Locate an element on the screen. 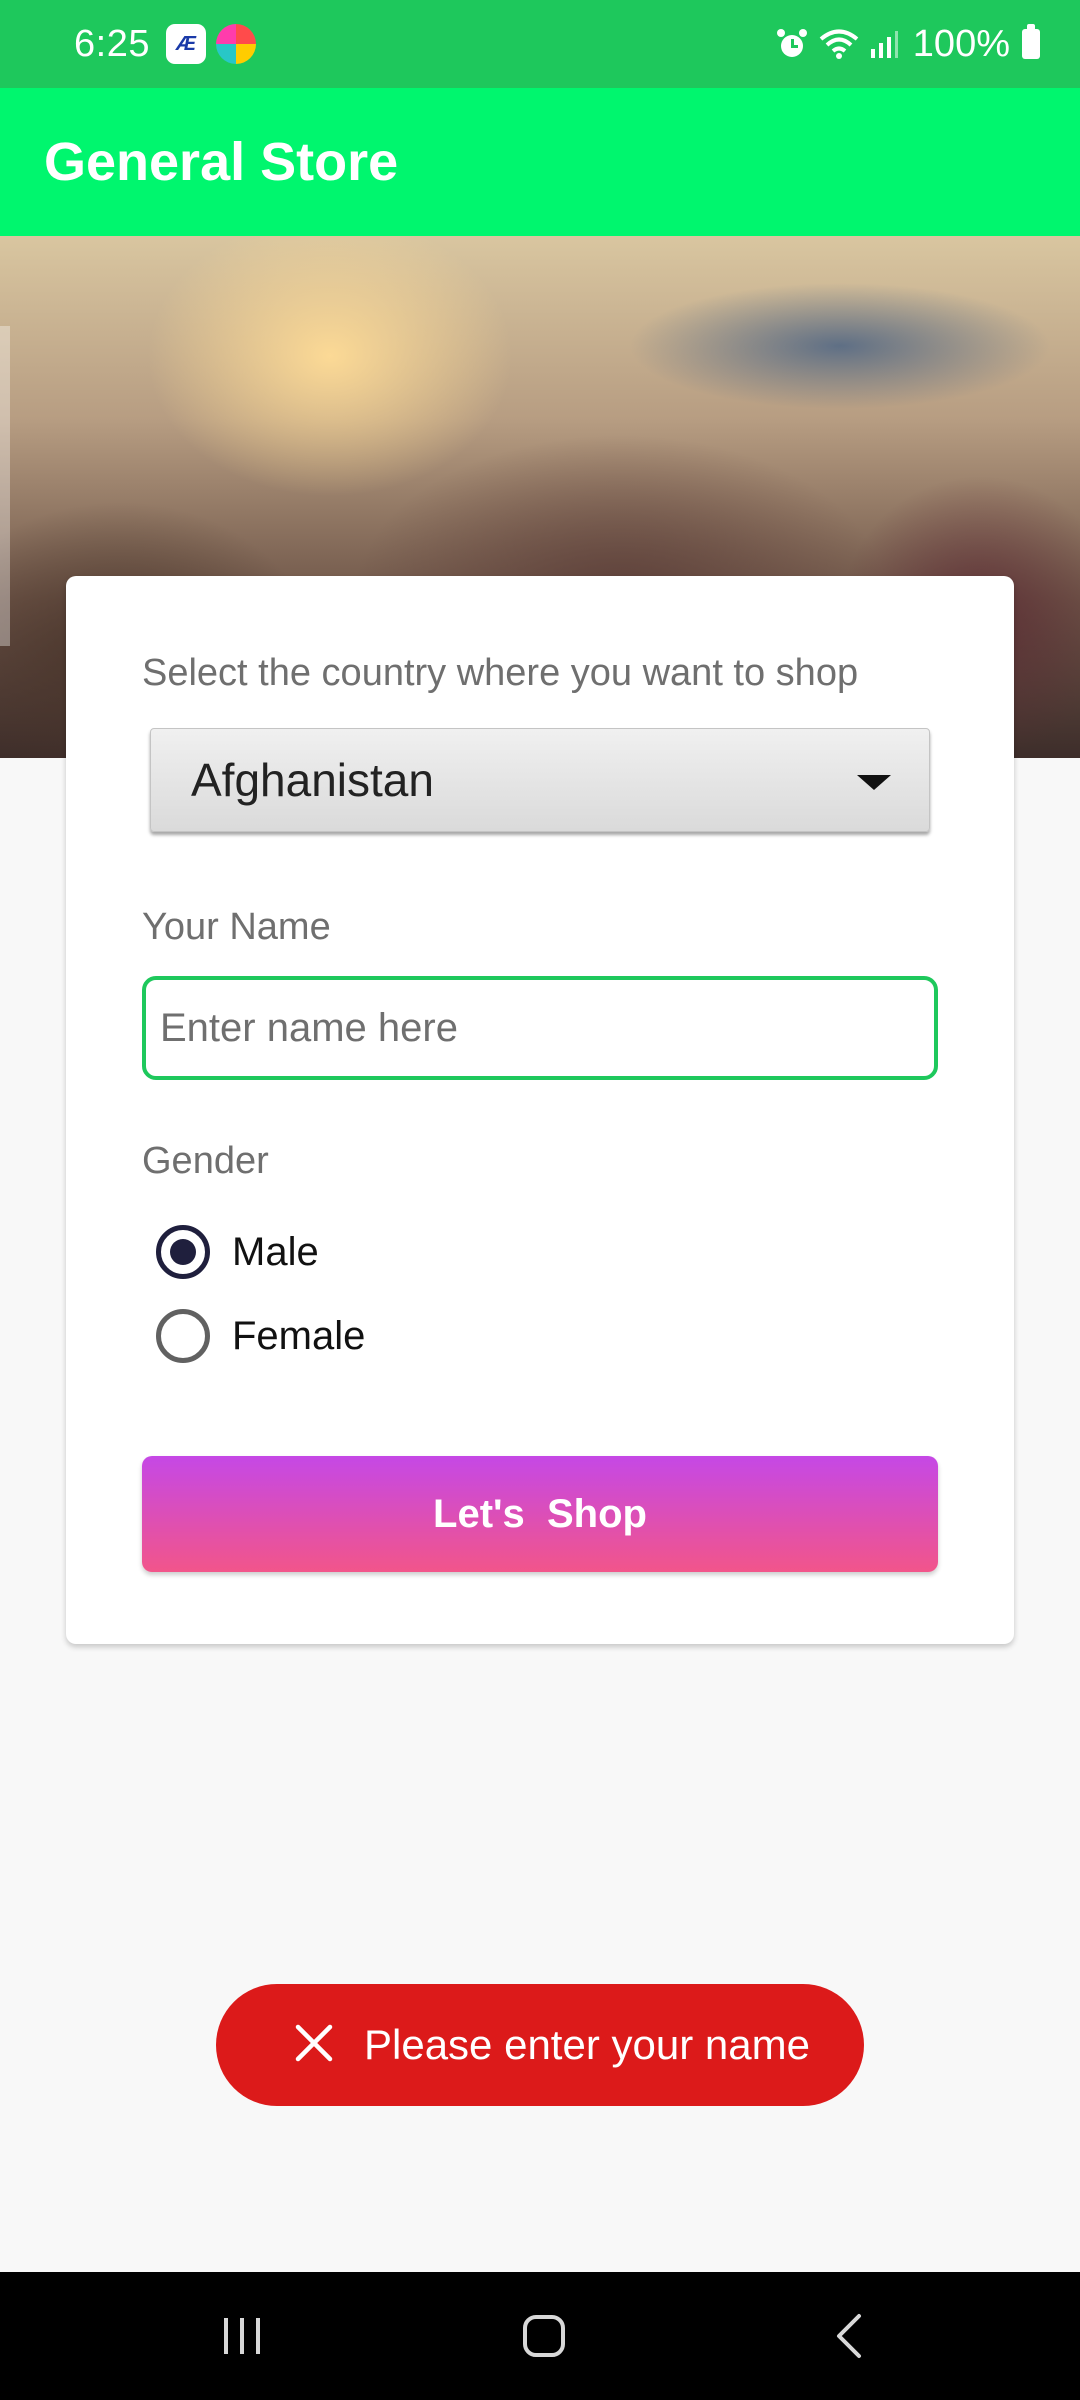 This screenshot has height=2400, width=1080. battery-percent: 100% is located at coordinates (961, 43).